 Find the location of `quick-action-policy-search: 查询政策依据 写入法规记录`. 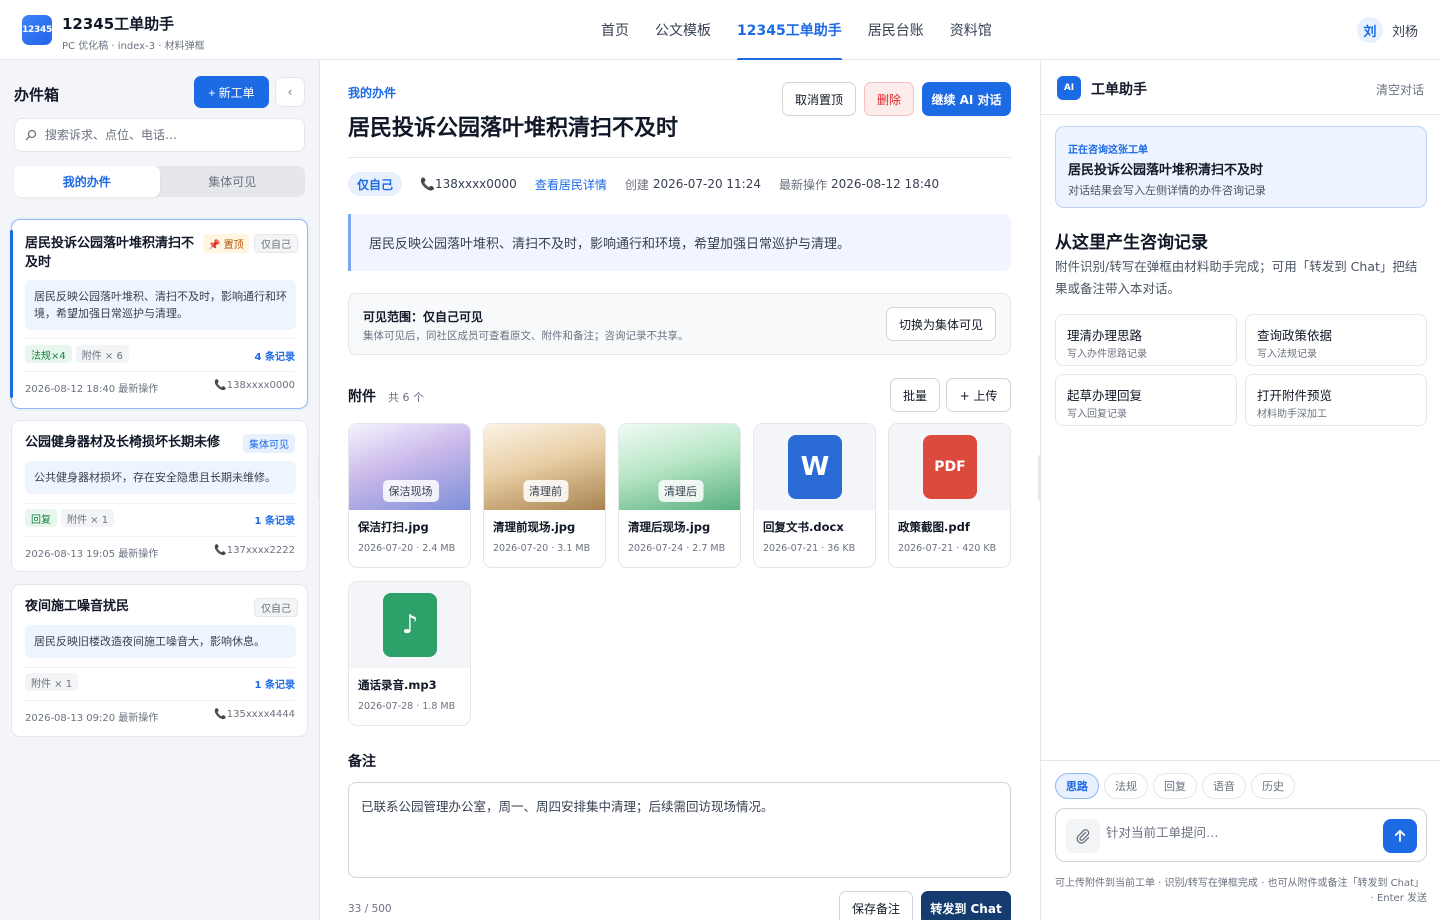

quick-action-policy-search: 查询政策依据 写入法规记录 is located at coordinates (1336, 340).